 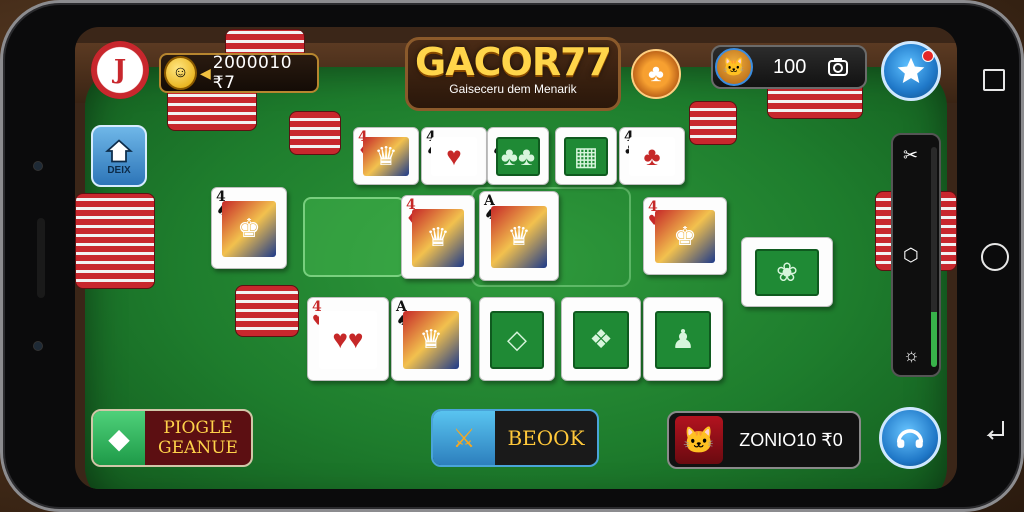 I want to click on playing-card: ❖, so click(x=601, y=339).